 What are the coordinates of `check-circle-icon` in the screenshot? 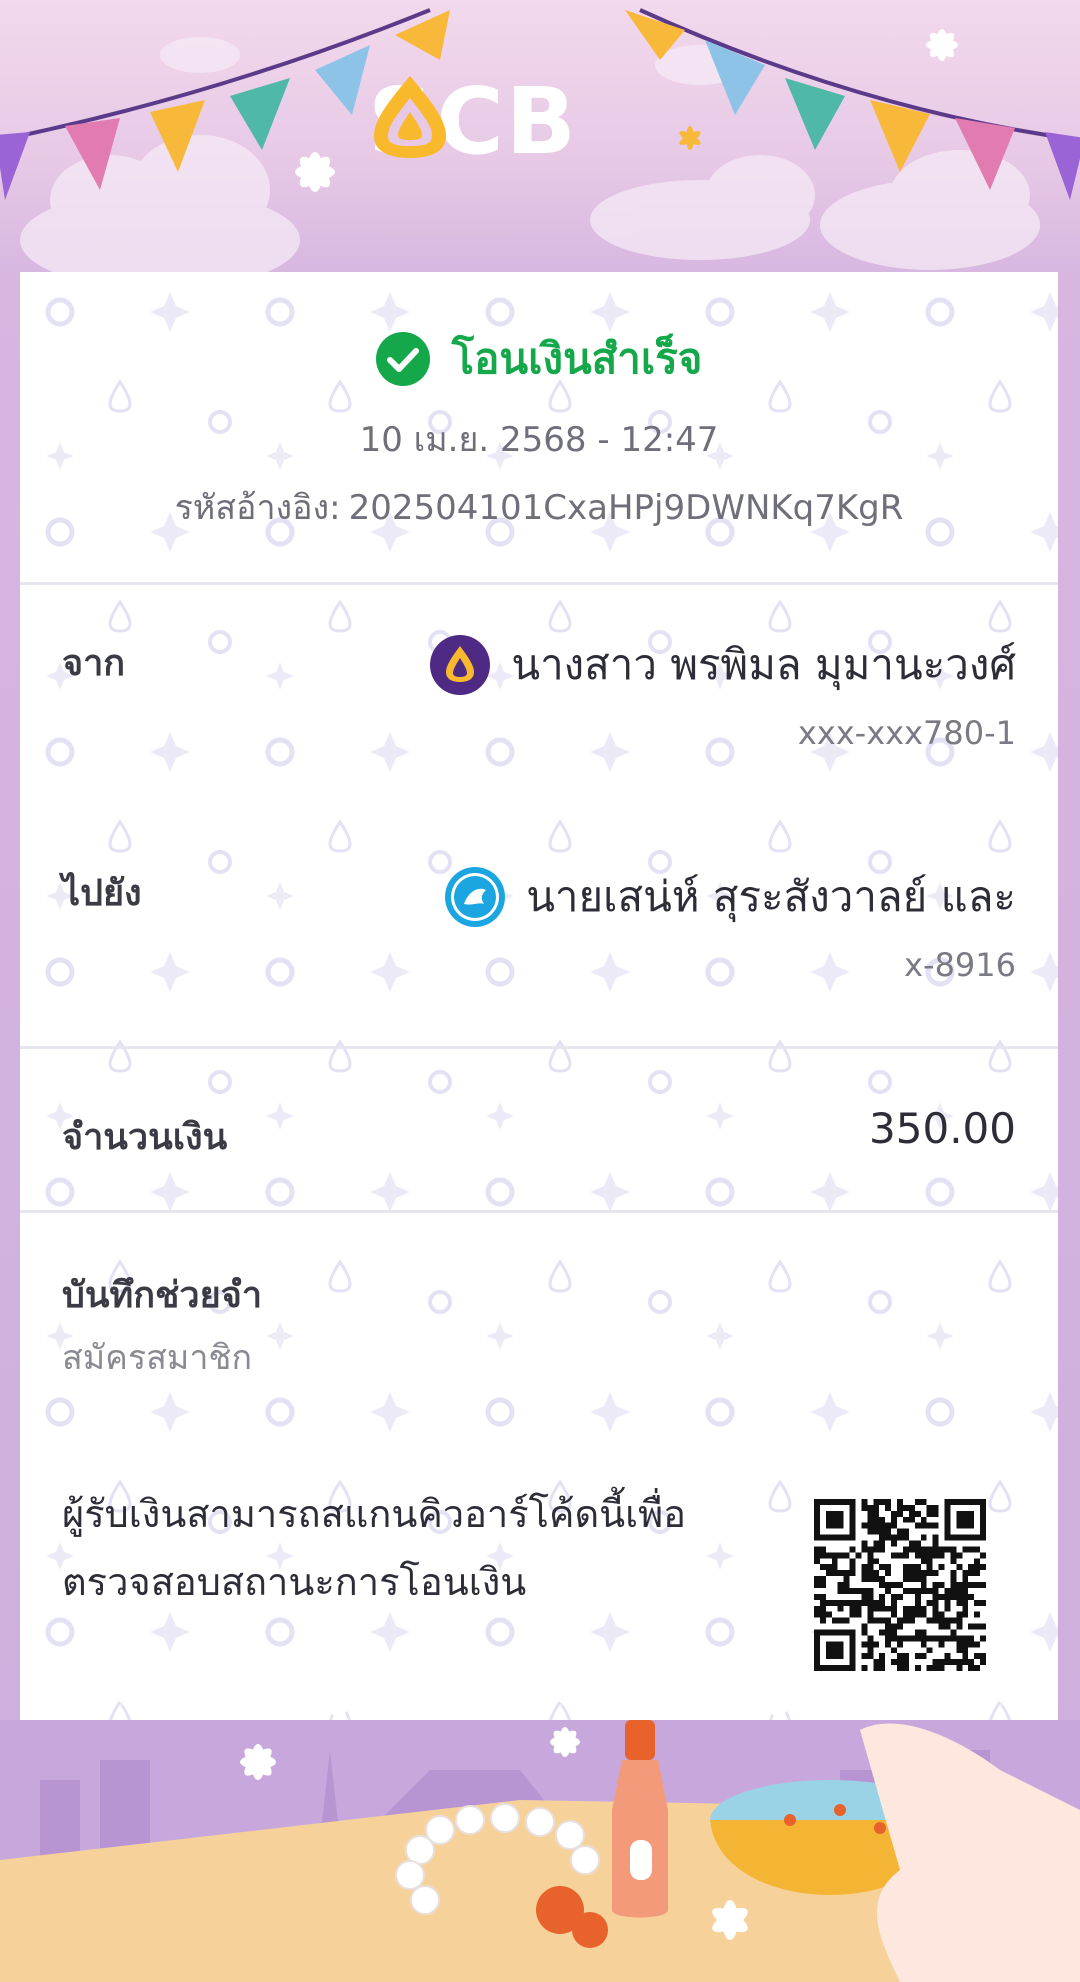 It's located at (402, 359).